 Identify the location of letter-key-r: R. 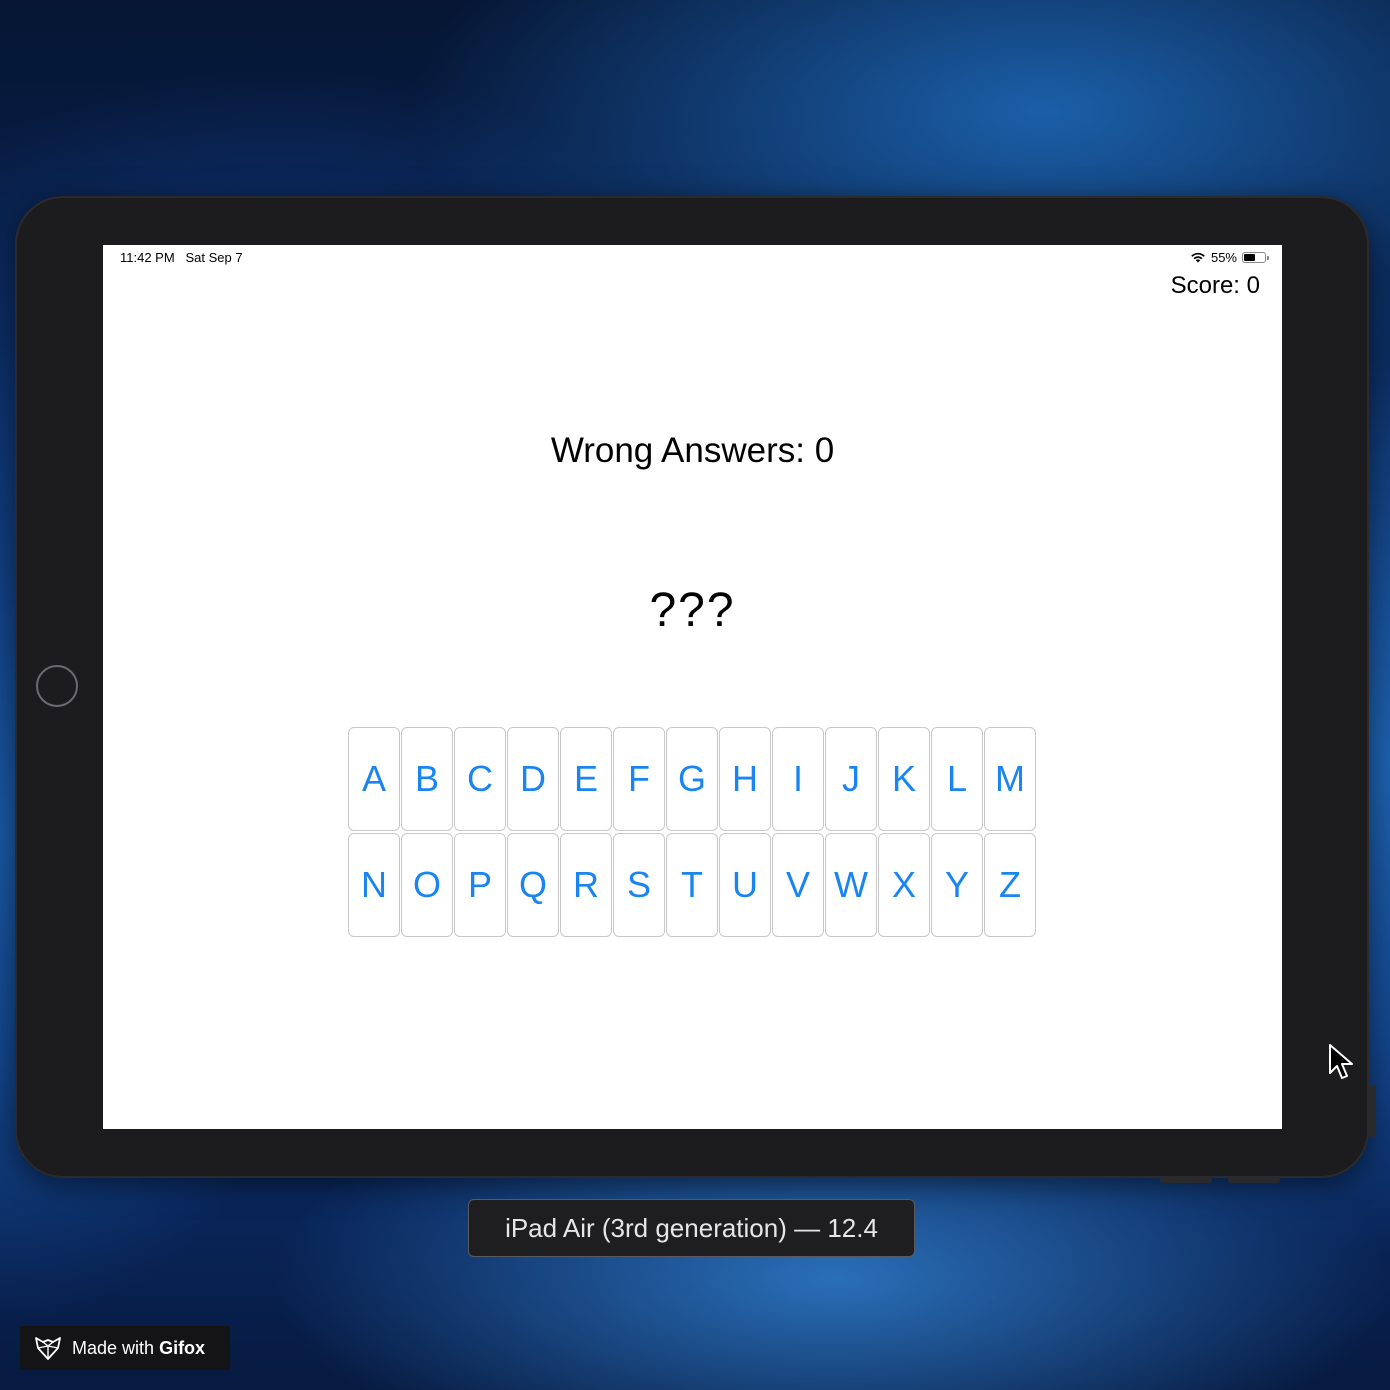
(586, 885).